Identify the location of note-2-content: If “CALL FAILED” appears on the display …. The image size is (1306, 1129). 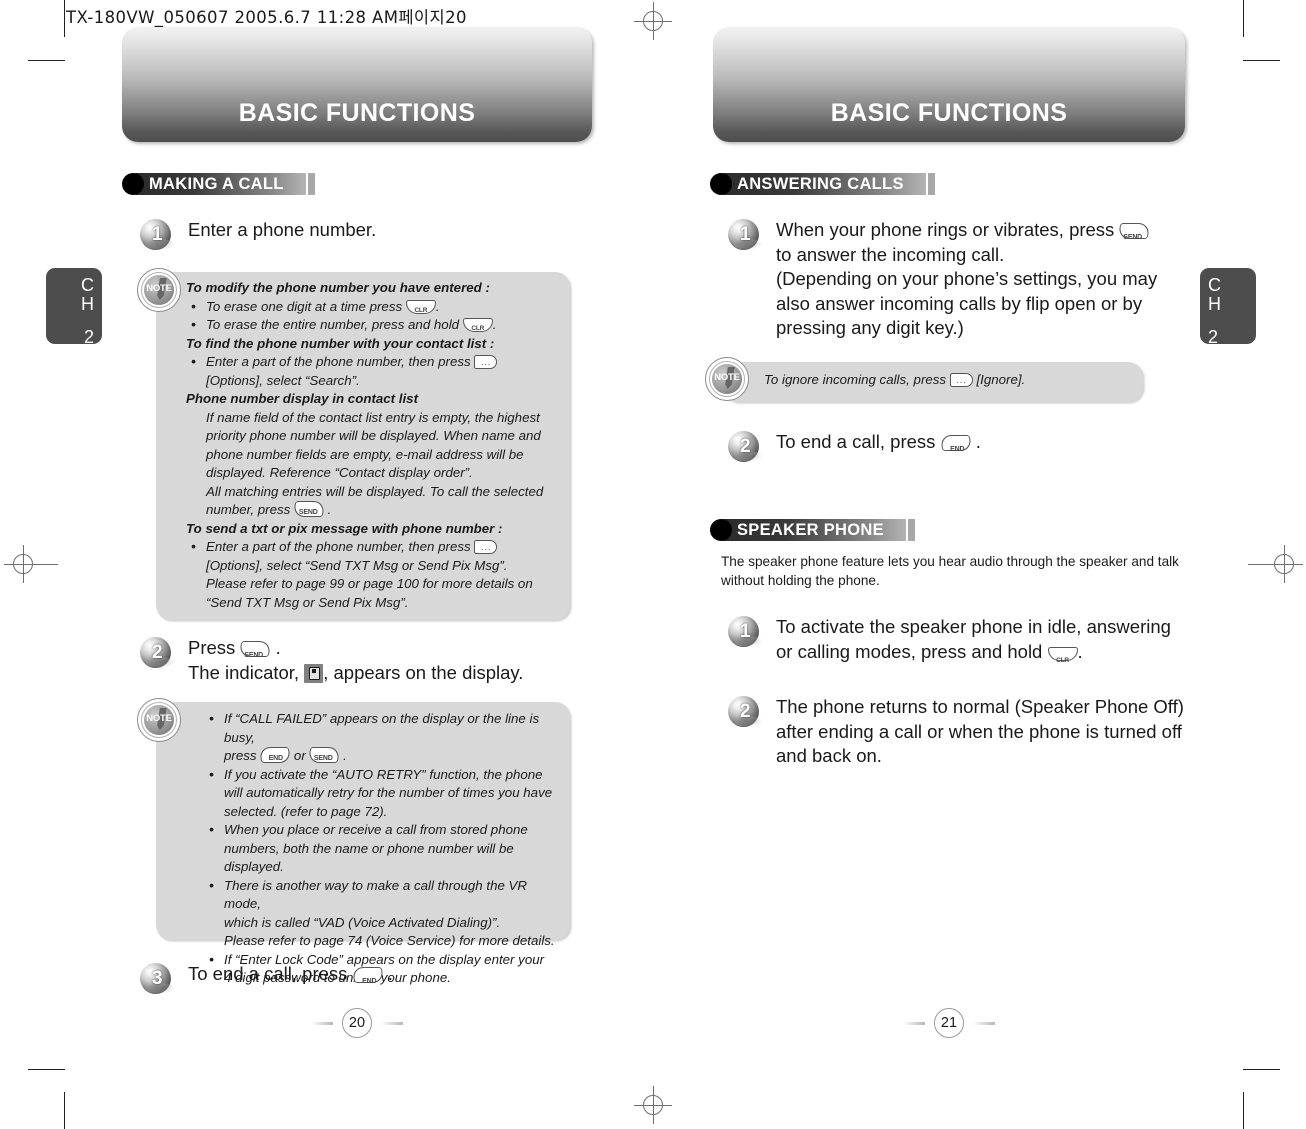
(383, 848).